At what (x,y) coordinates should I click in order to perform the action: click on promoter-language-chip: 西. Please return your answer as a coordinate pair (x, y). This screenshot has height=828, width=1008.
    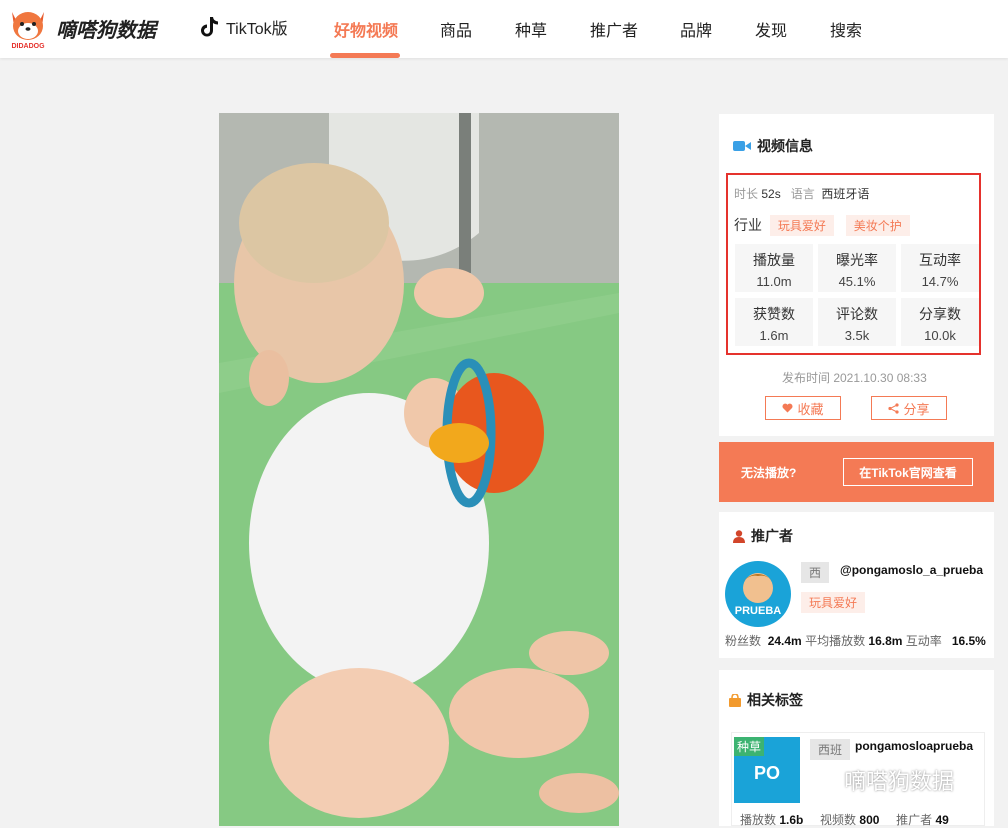
    Looking at the image, I should click on (815, 572).